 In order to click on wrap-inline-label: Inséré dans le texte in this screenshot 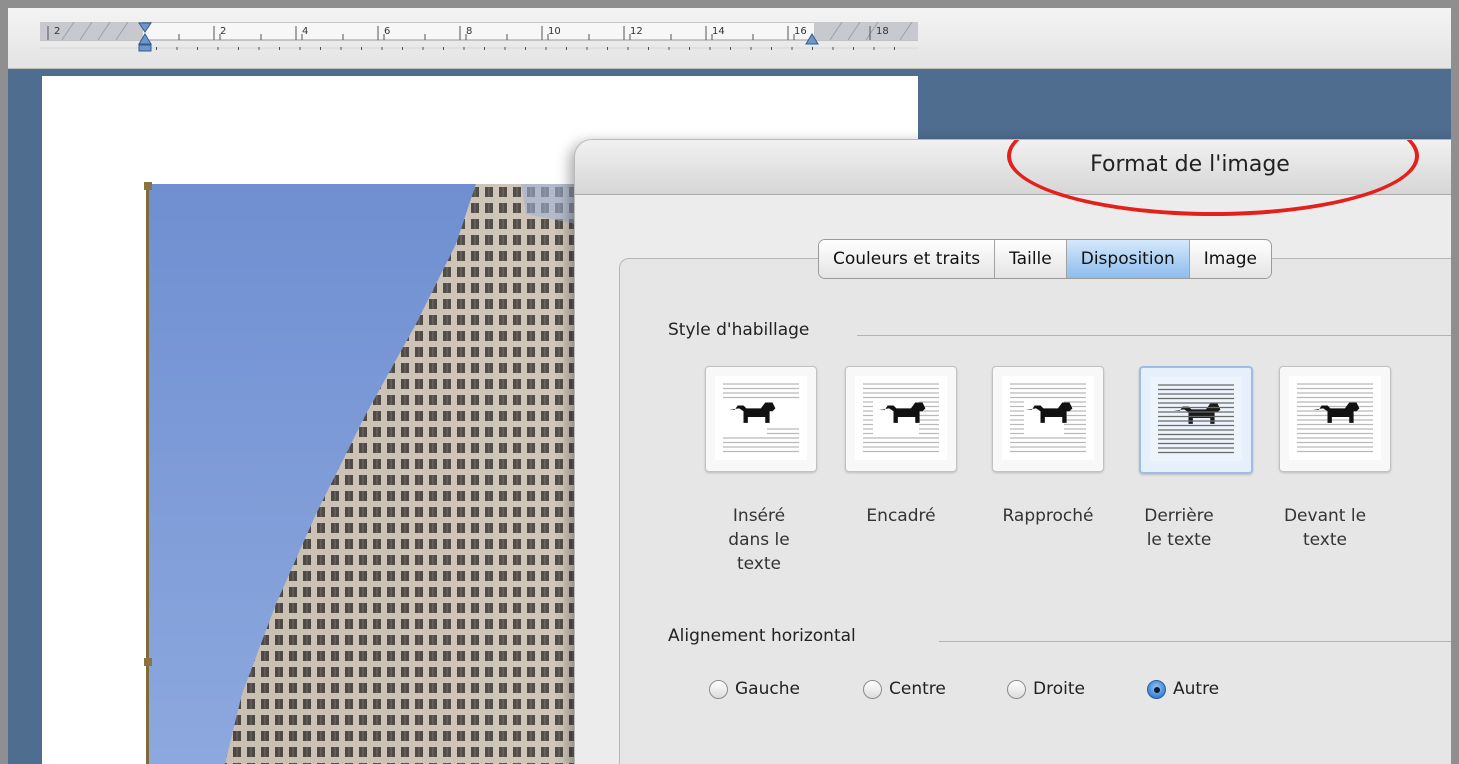, I will do `click(759, 540)`.